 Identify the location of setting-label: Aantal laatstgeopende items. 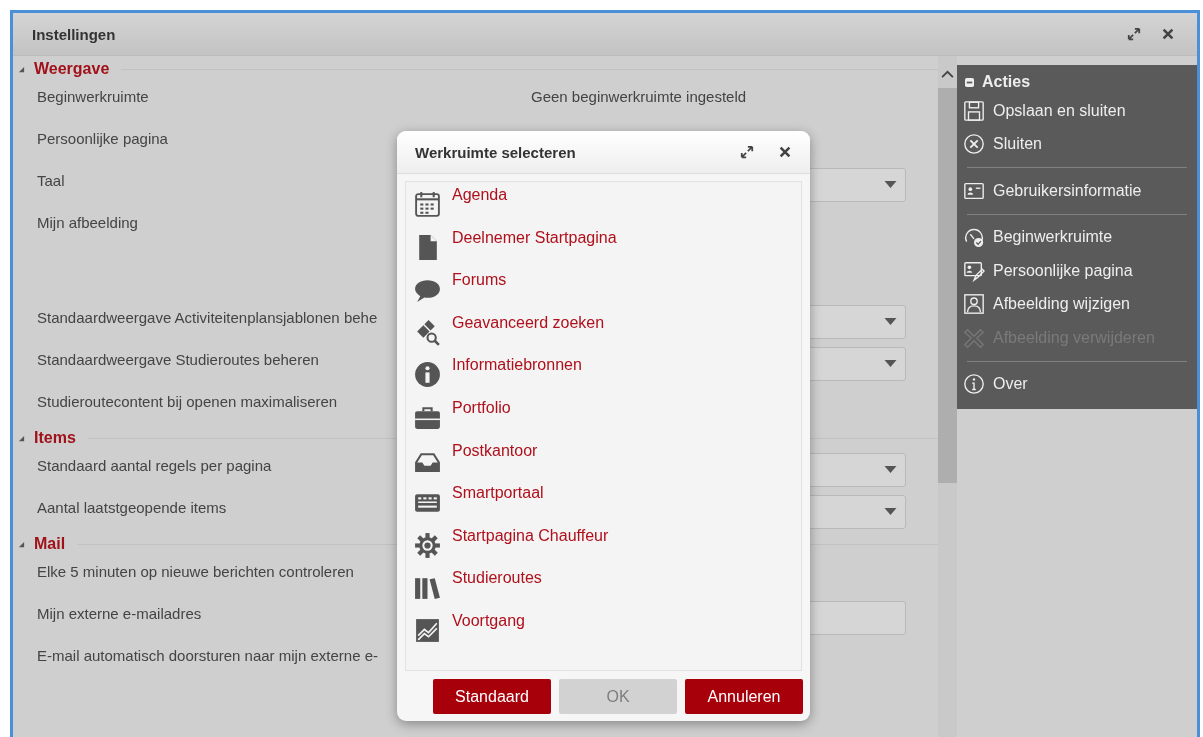
(132, 507).